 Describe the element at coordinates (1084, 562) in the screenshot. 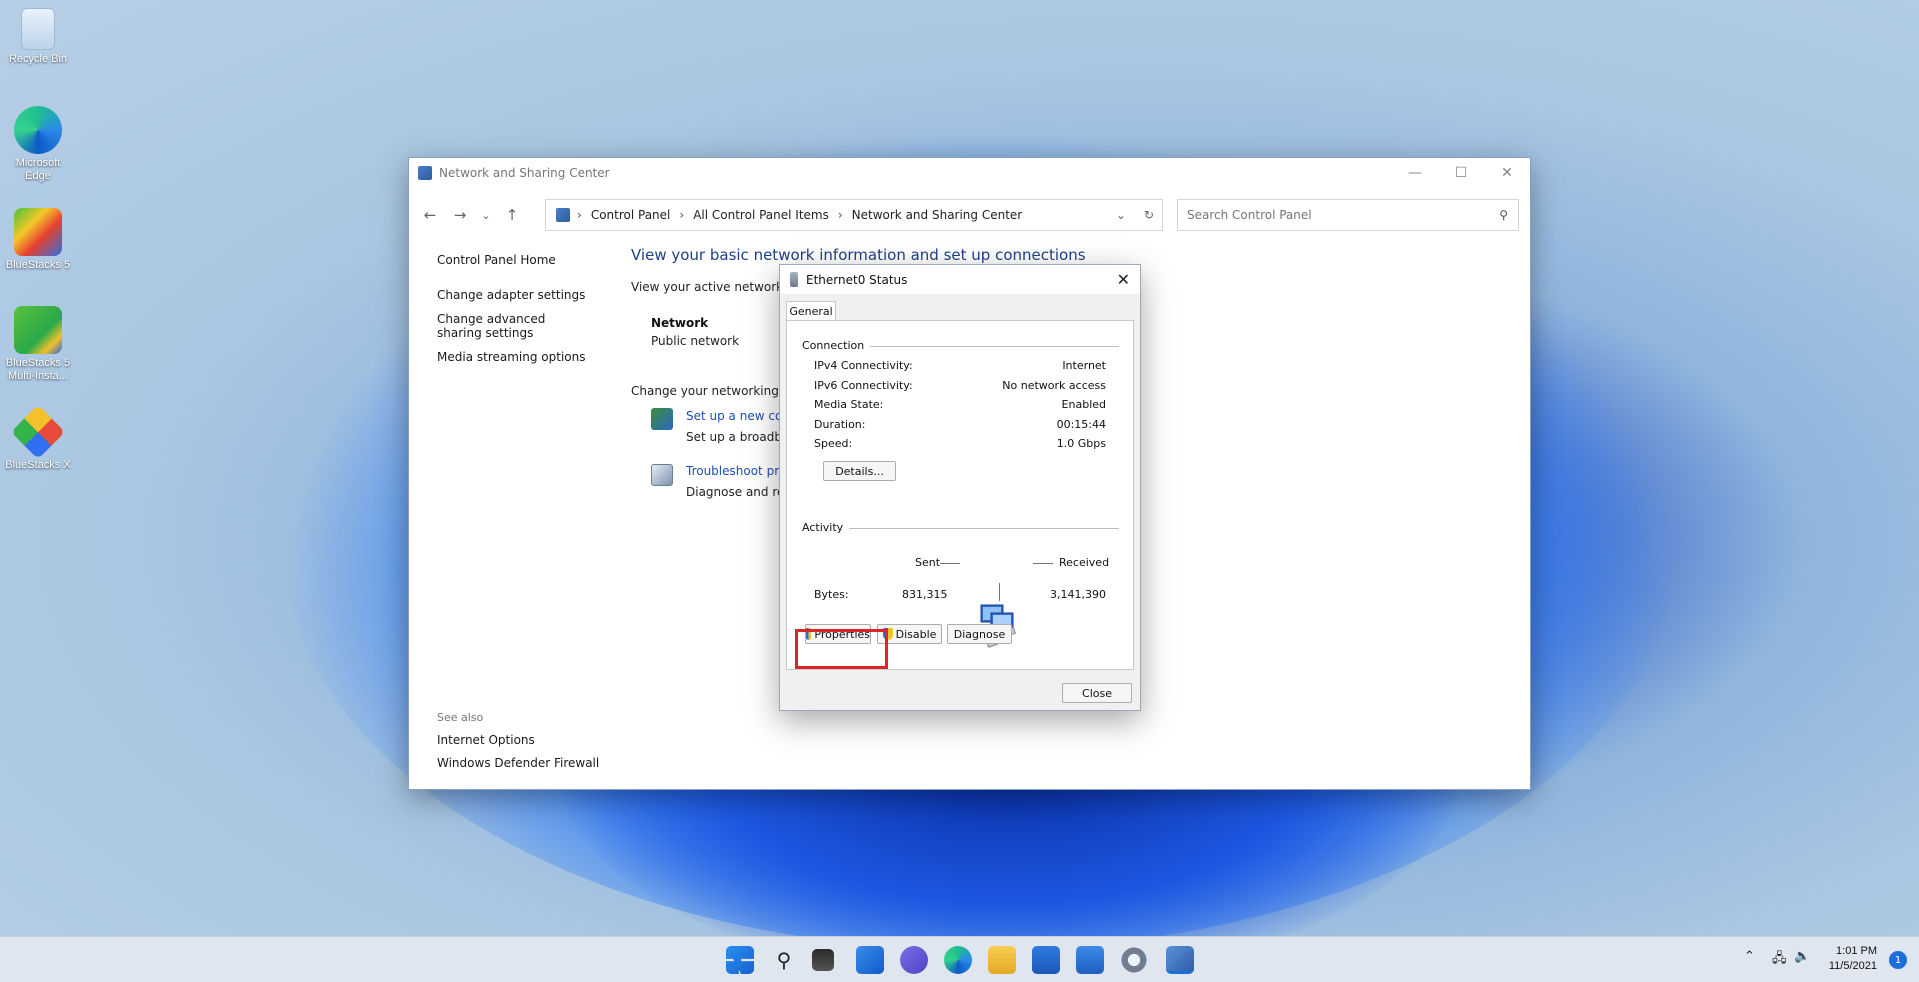

I see `received-label: Received` at that location.